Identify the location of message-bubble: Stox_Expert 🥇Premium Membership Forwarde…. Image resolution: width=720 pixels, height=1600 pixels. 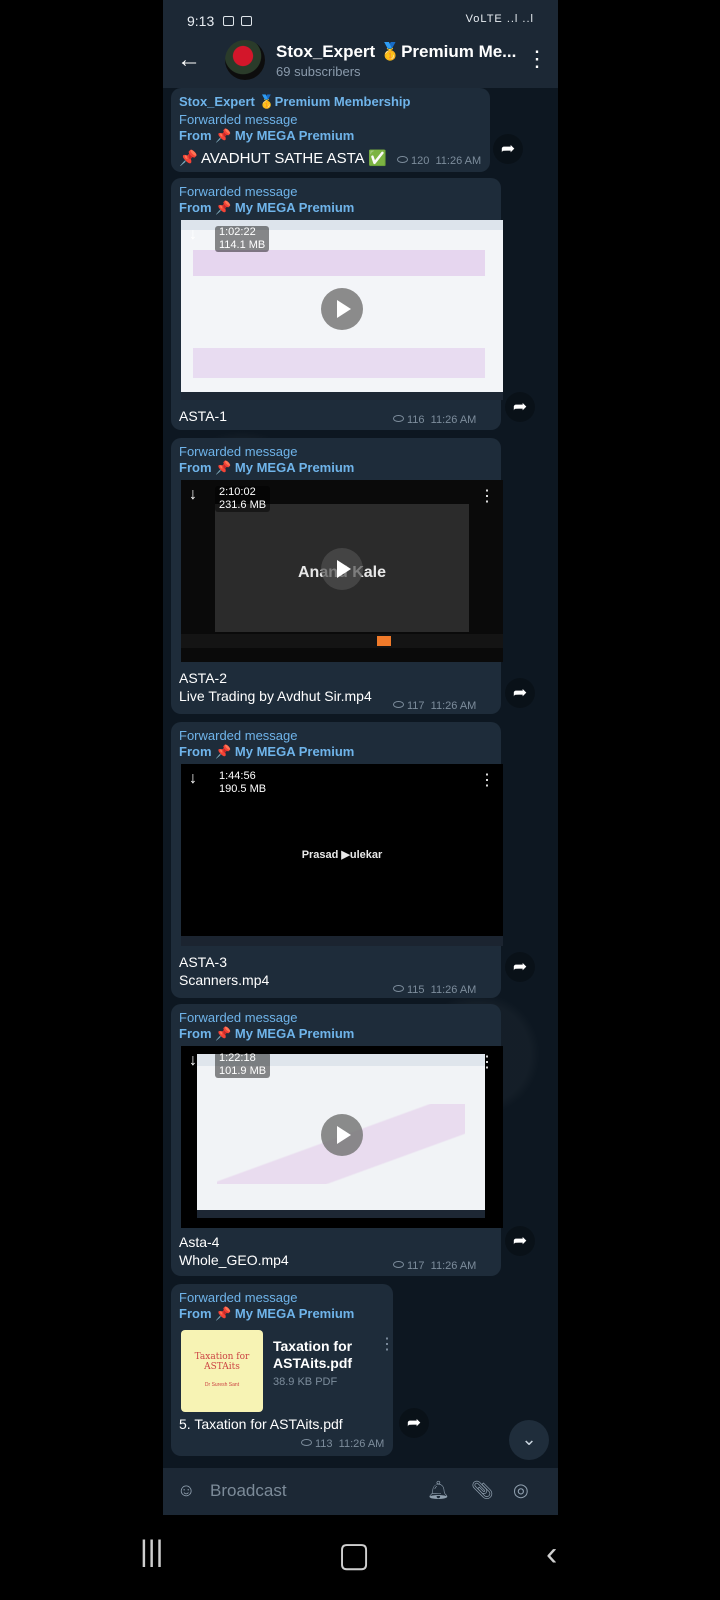
(330, 130).